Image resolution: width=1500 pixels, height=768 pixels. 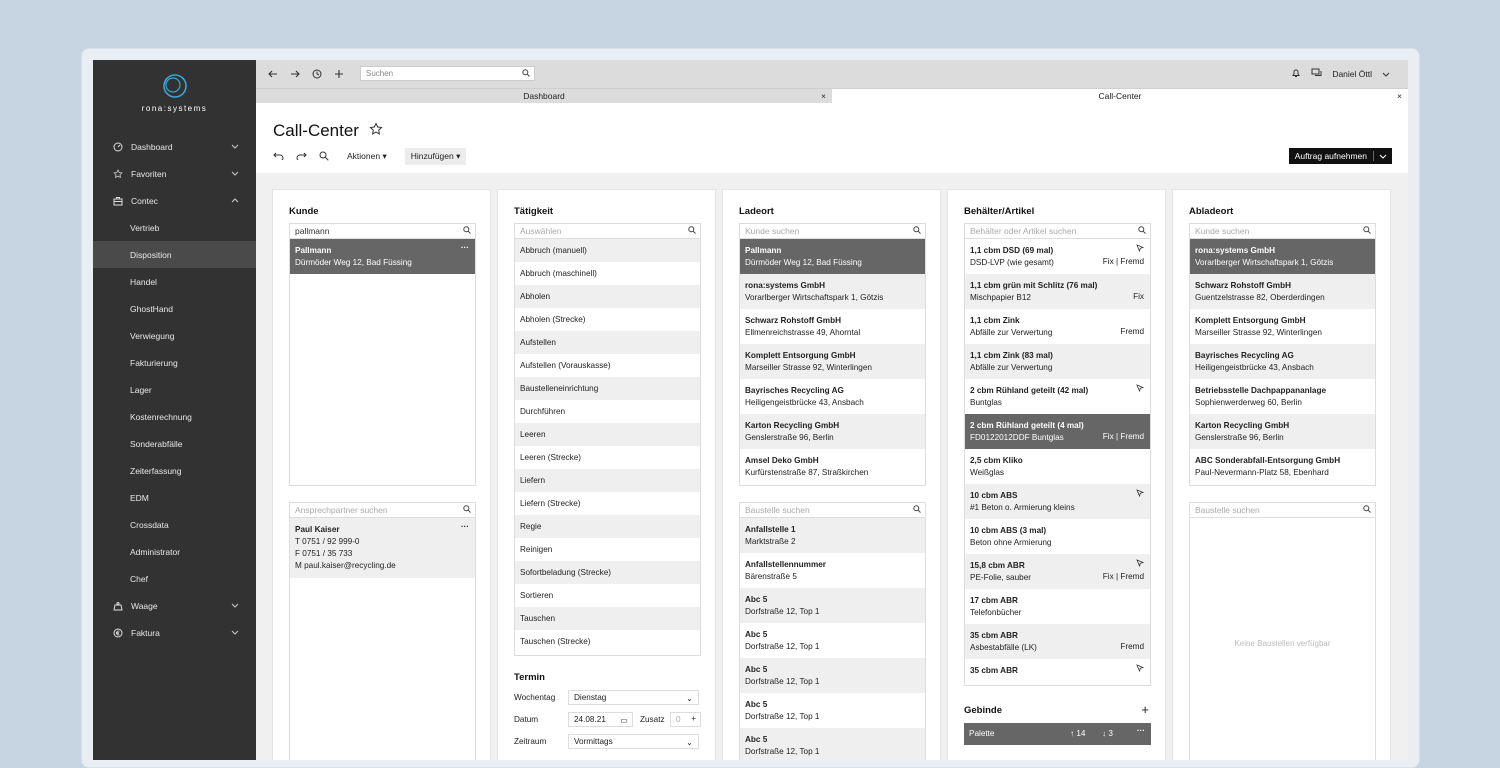 I want to click on activity-item: Liefern, so click(x=607, y=480).